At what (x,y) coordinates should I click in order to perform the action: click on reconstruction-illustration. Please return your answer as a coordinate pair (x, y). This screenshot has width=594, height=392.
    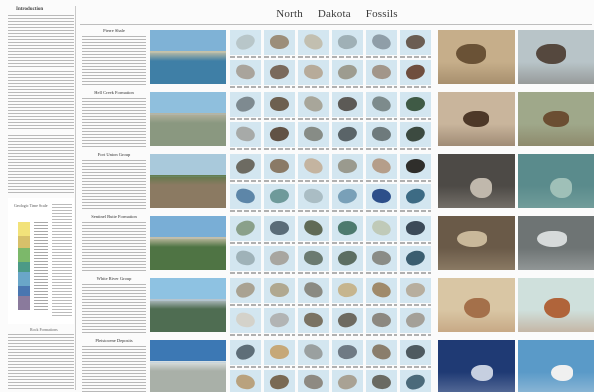
    Looking at the image, I should click on (476, 119).